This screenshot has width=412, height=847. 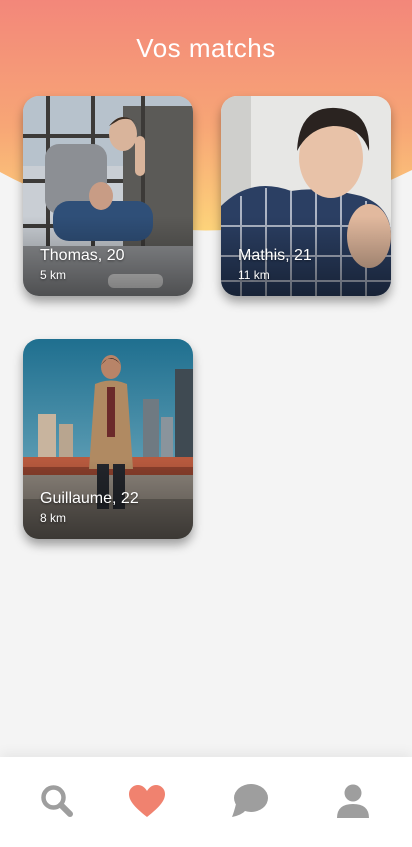 I want to click on search-icon, so click(x=57, y=801).